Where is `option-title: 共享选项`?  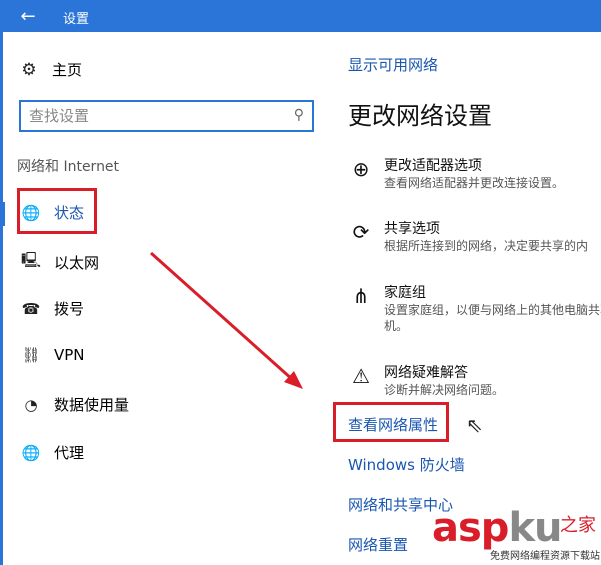
option-title: 共享选项 is located at coordinates (412, 229).